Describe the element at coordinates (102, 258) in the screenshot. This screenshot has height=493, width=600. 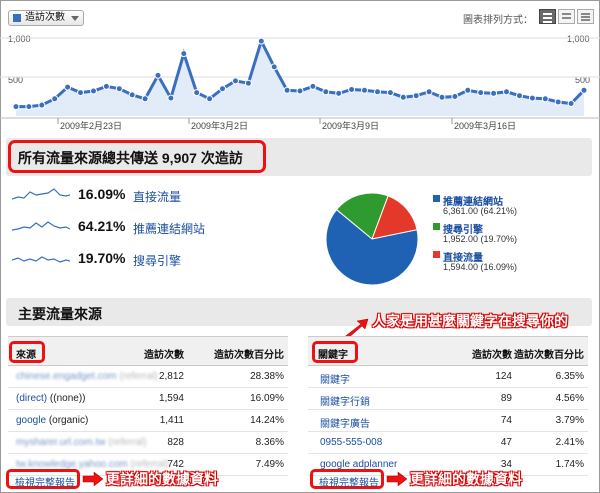
I see `source-percent: 19.70%` at that location.